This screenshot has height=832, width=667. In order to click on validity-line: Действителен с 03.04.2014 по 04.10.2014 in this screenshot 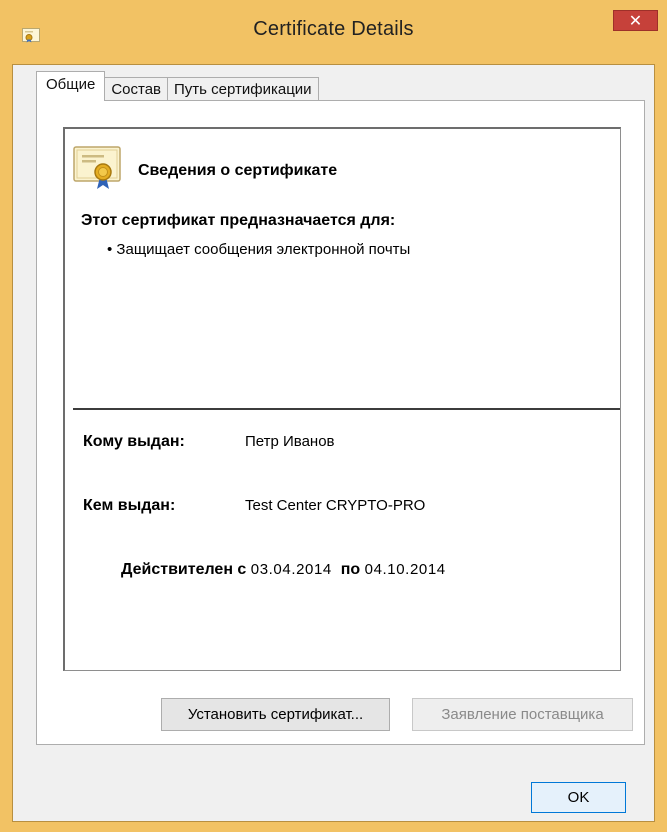, I will do `click(283, 570)`.